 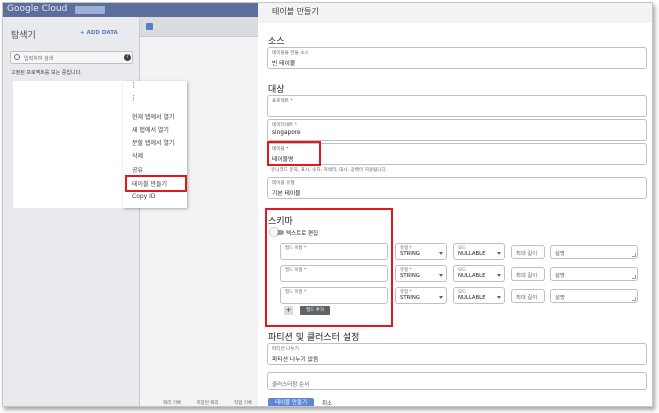 I want to click on destination-heading: 대상, so click(x=276, y=90).